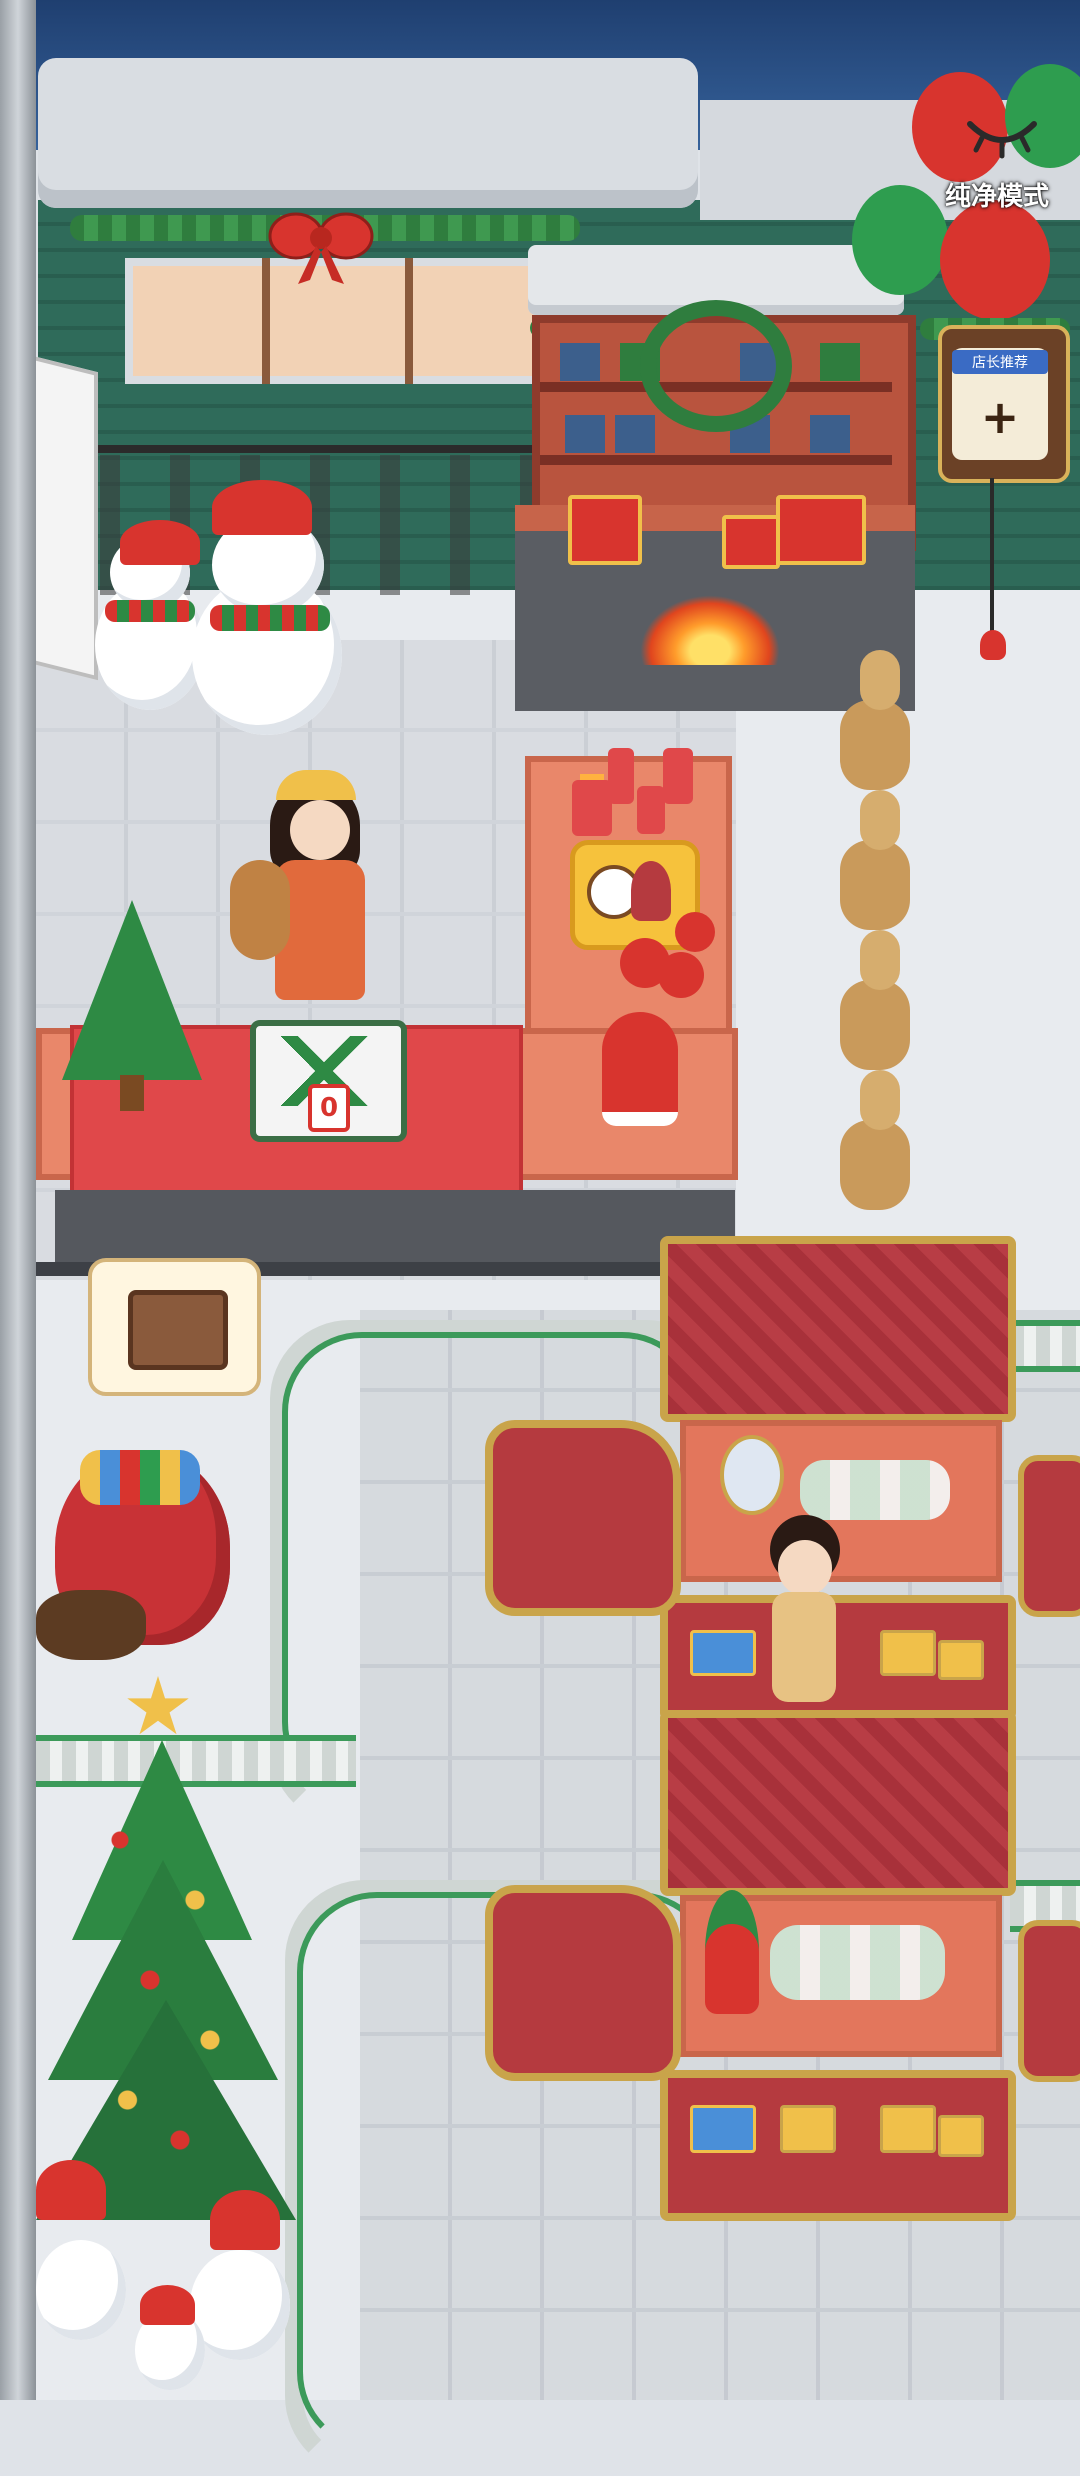 The image size is (1080, 2476). I want to click on red-bow-icon, so click(321, 248).